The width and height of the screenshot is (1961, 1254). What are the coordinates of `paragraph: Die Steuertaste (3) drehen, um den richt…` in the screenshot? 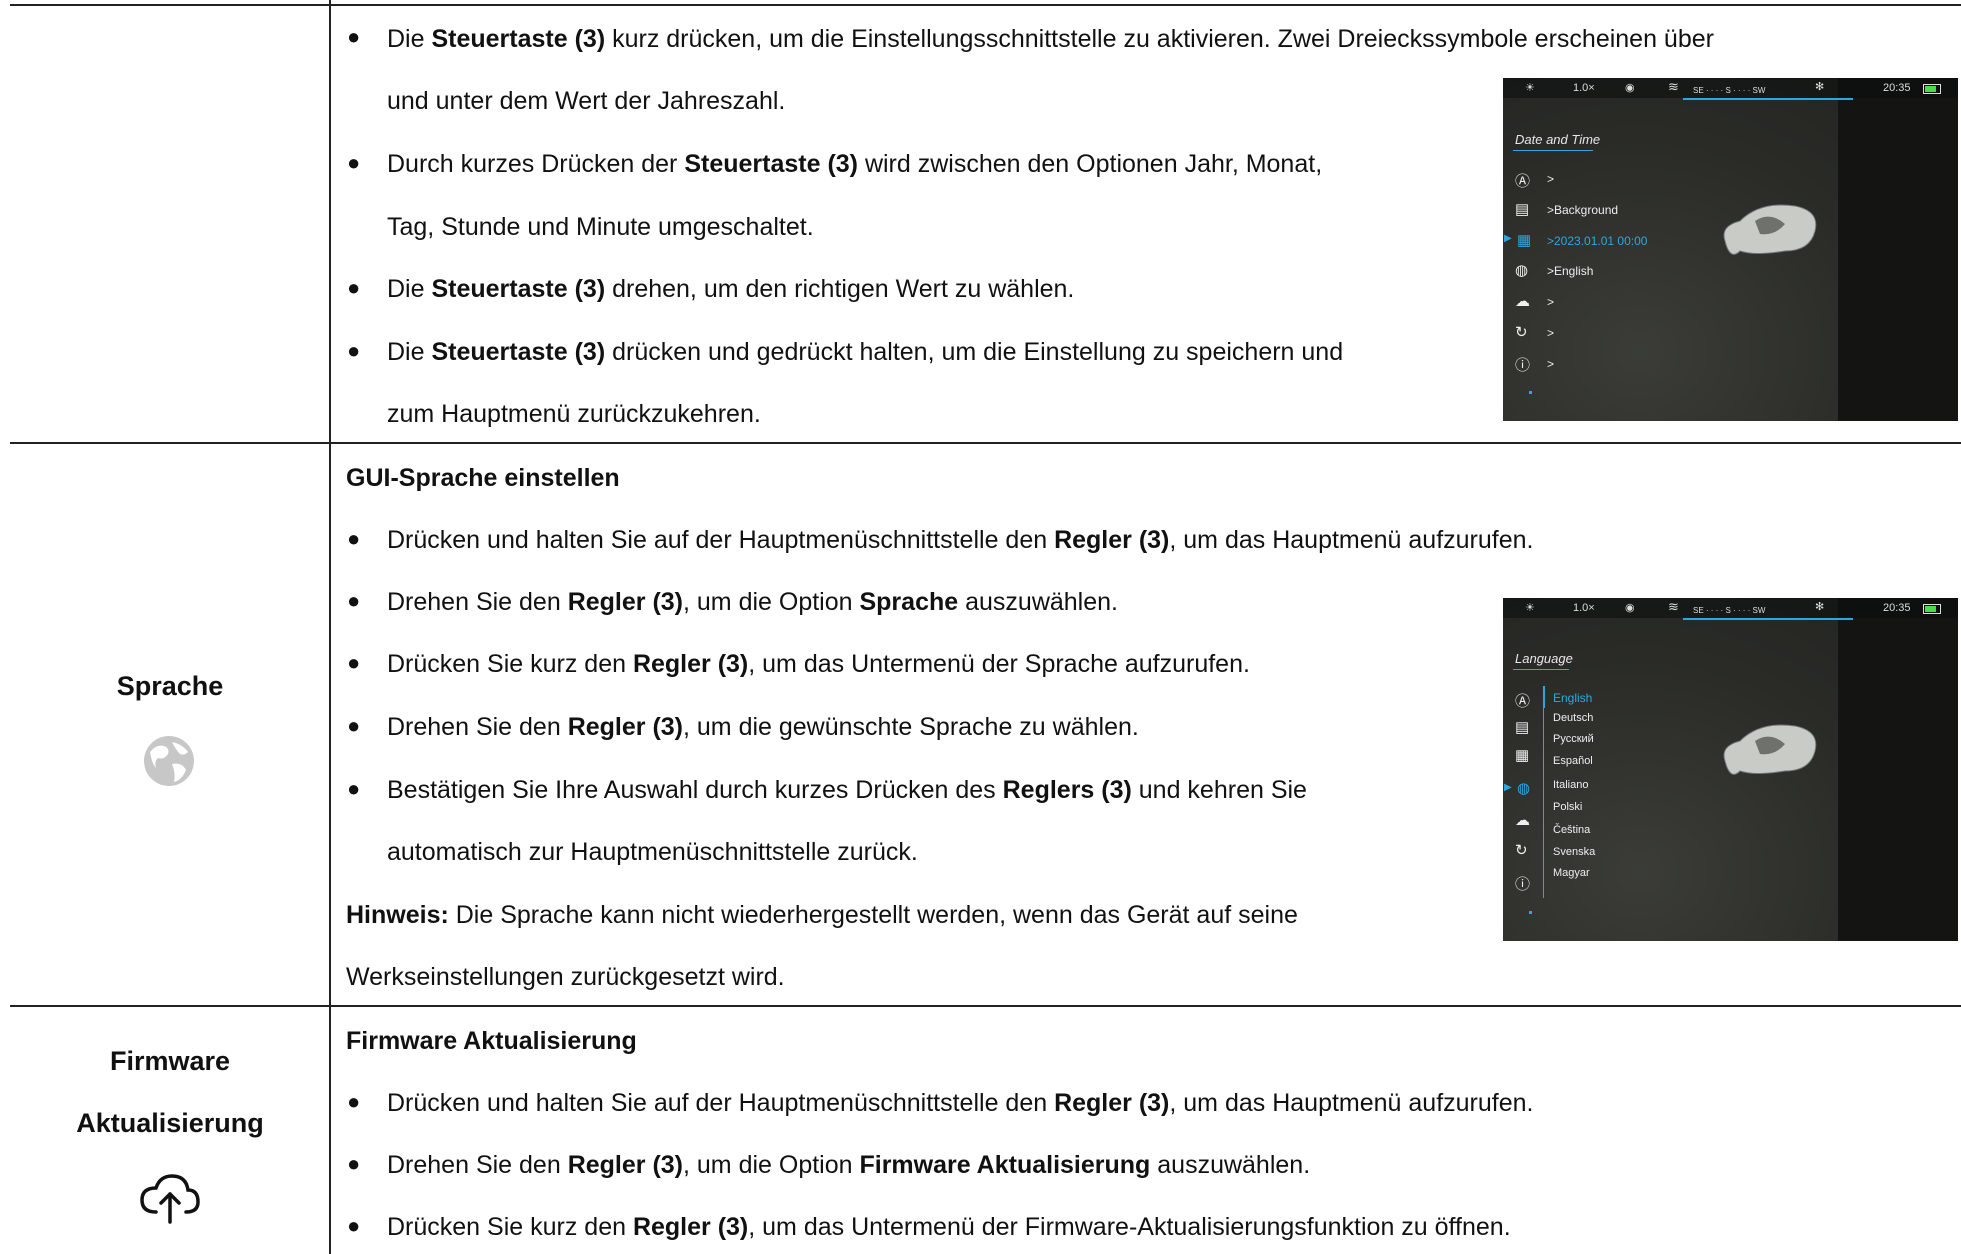 It's located at (731, 289).